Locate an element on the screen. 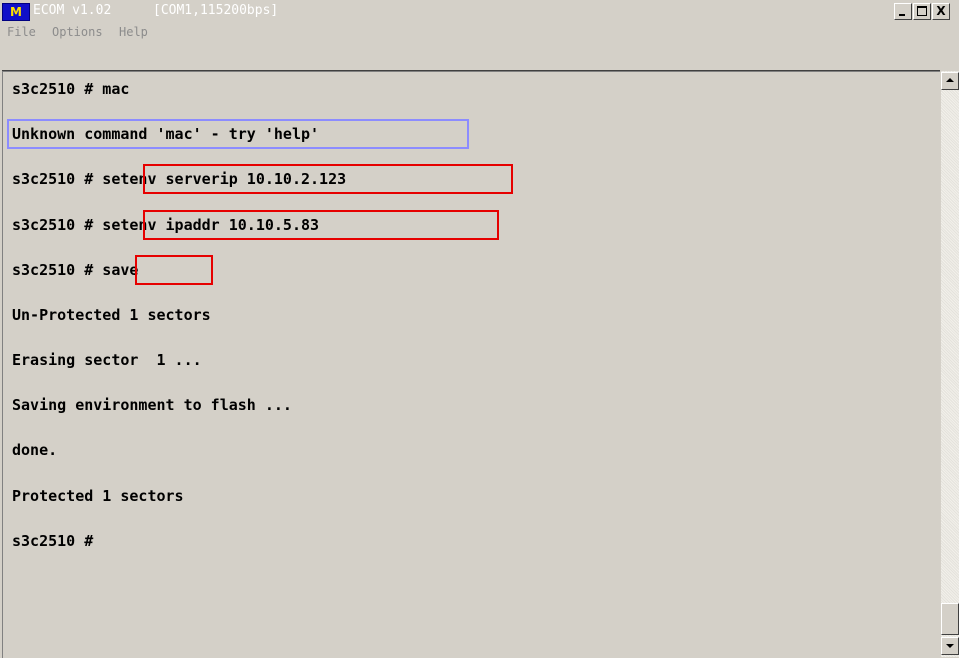 This screenshot has height=658, width=959. title-app-name: ECOM v1.02 is located at coordinates (72, 10).